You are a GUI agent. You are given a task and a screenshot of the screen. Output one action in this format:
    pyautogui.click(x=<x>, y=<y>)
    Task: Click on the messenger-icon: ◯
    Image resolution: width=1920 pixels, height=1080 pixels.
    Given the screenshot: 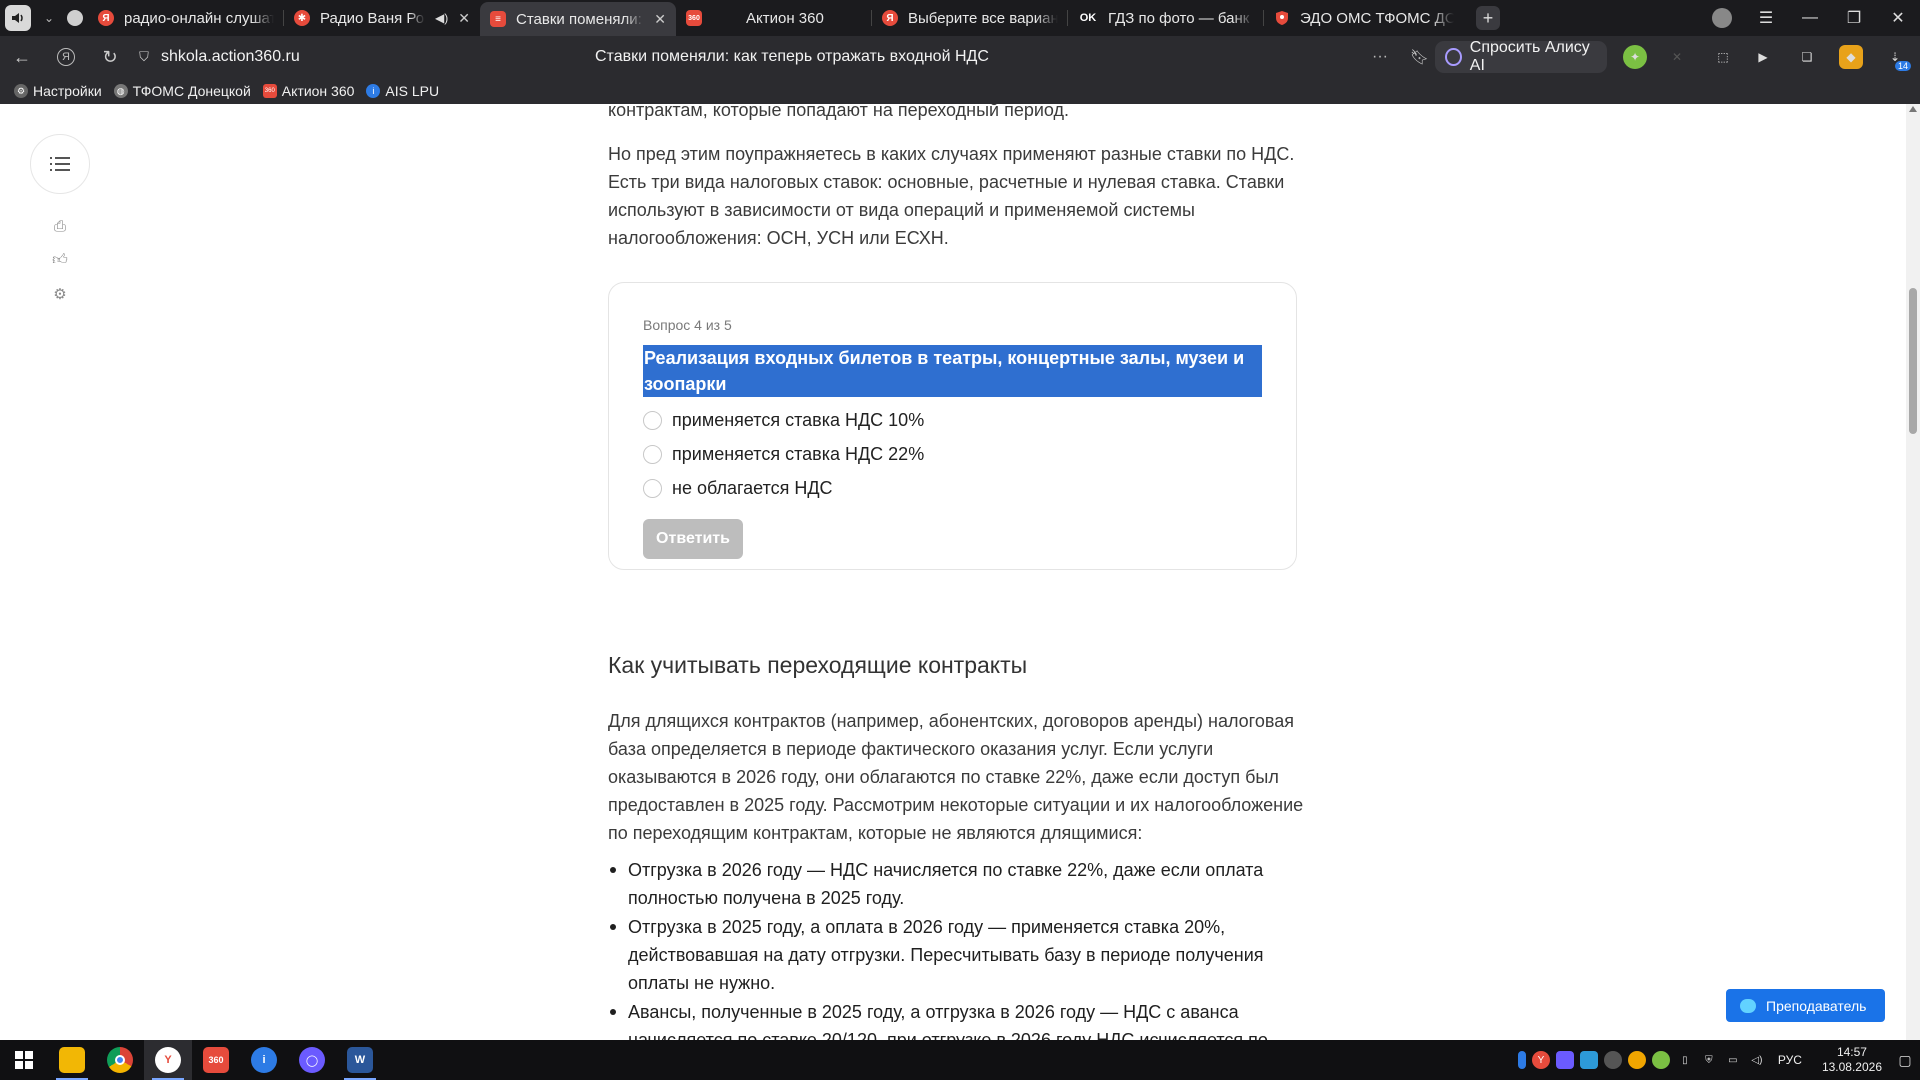 What is the action you would take?
    pyautogui.click(x=312, y=1060)
    